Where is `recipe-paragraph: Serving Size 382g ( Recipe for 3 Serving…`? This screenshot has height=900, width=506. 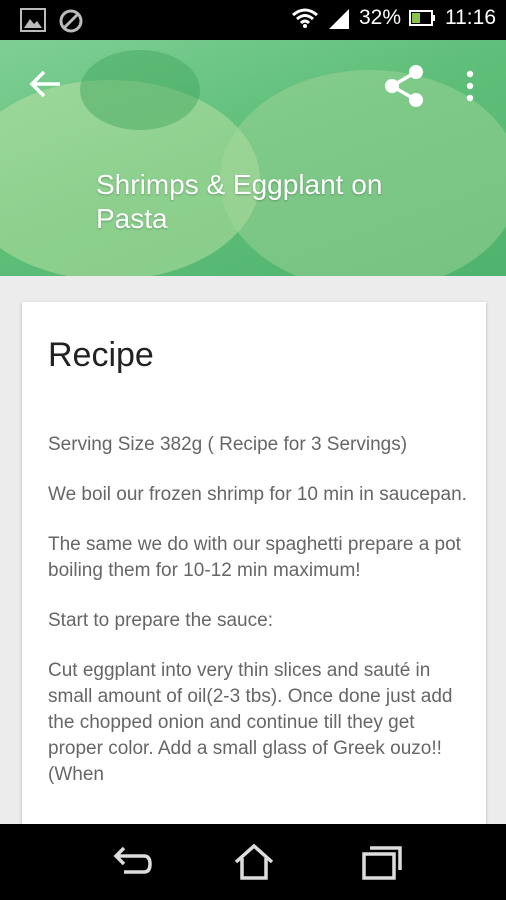
recipe-paragraph: Serving Size 382g ( Recipe for 3 Serving… is located at coordinates (228, 444).